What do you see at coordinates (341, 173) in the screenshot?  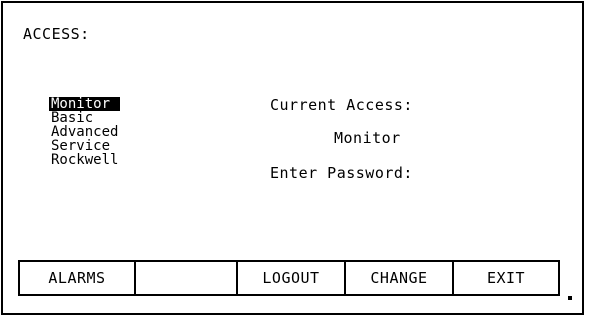 I see `password-label: Enter Password:` at bounding box center [341, 173].